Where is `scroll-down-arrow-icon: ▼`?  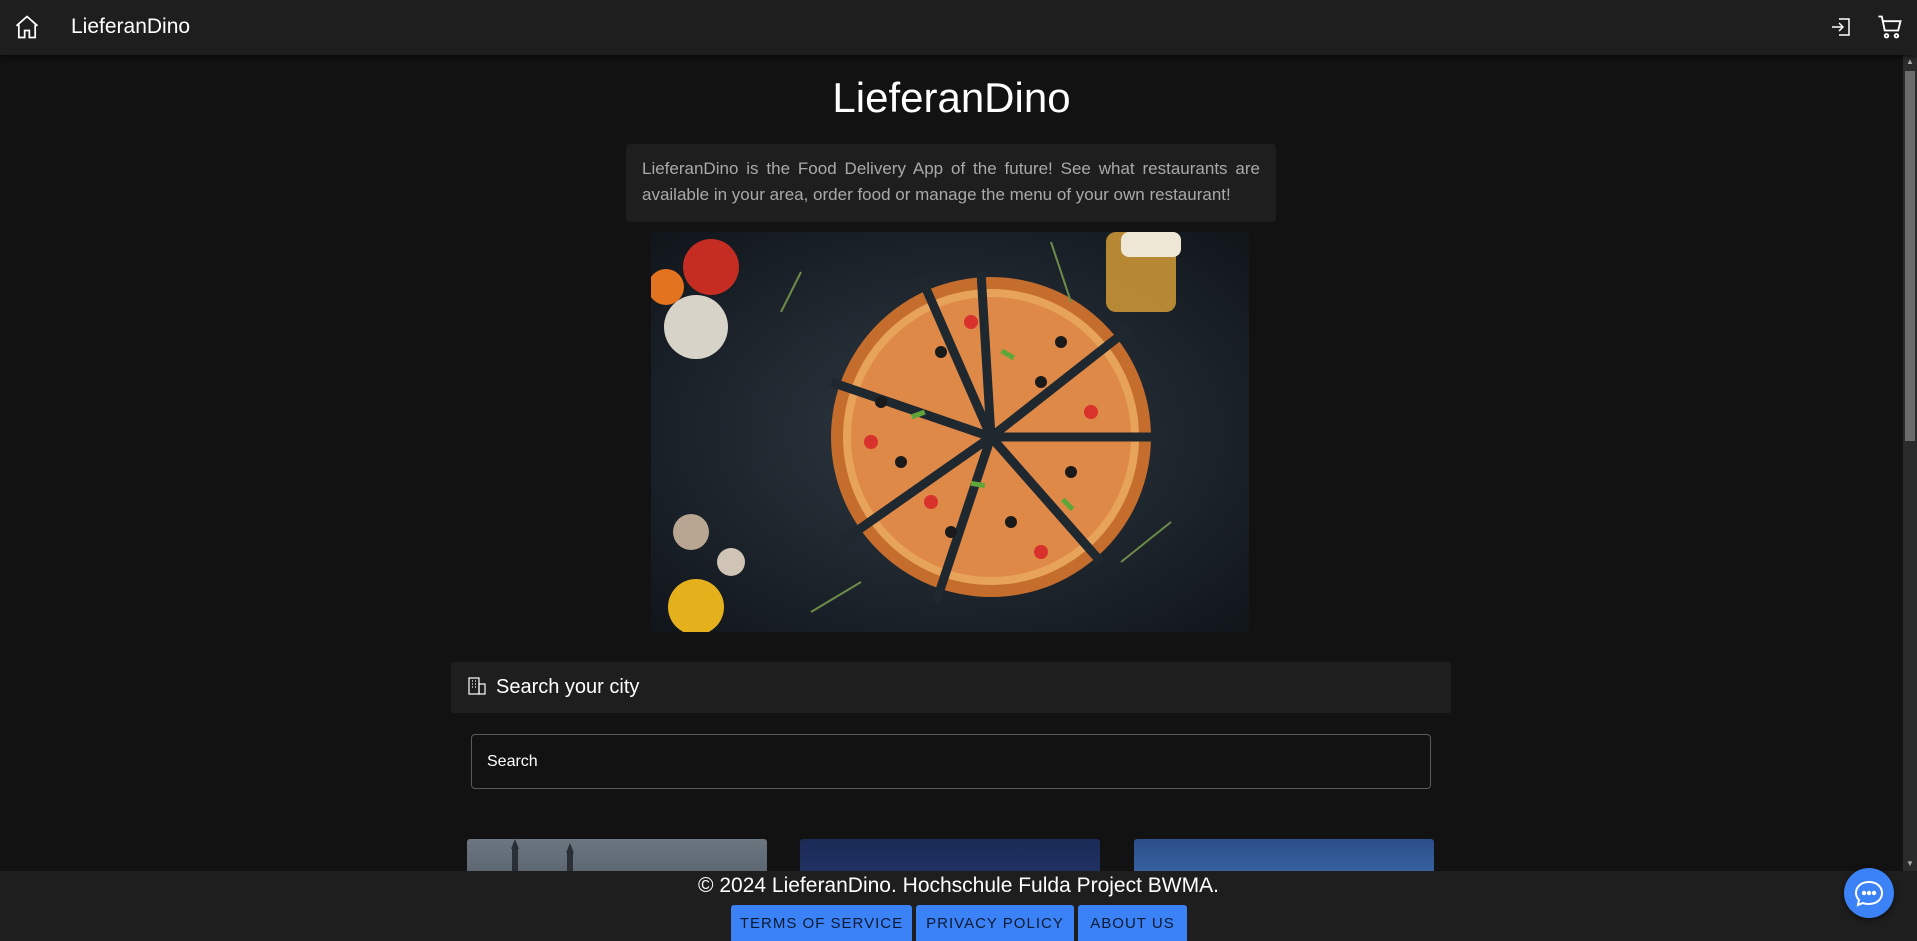
scroll-down-arrow-icon: ▼ is located at coordinates (1910, 864).